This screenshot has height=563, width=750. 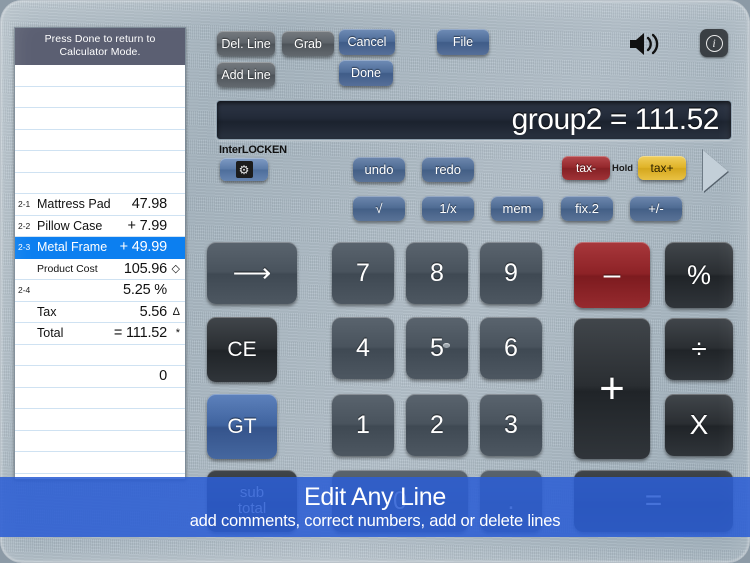 What do you see at coordinates (511, 425) in the screenshot?
I see `digit-3-key: 3` at bounding box center [511, 425].